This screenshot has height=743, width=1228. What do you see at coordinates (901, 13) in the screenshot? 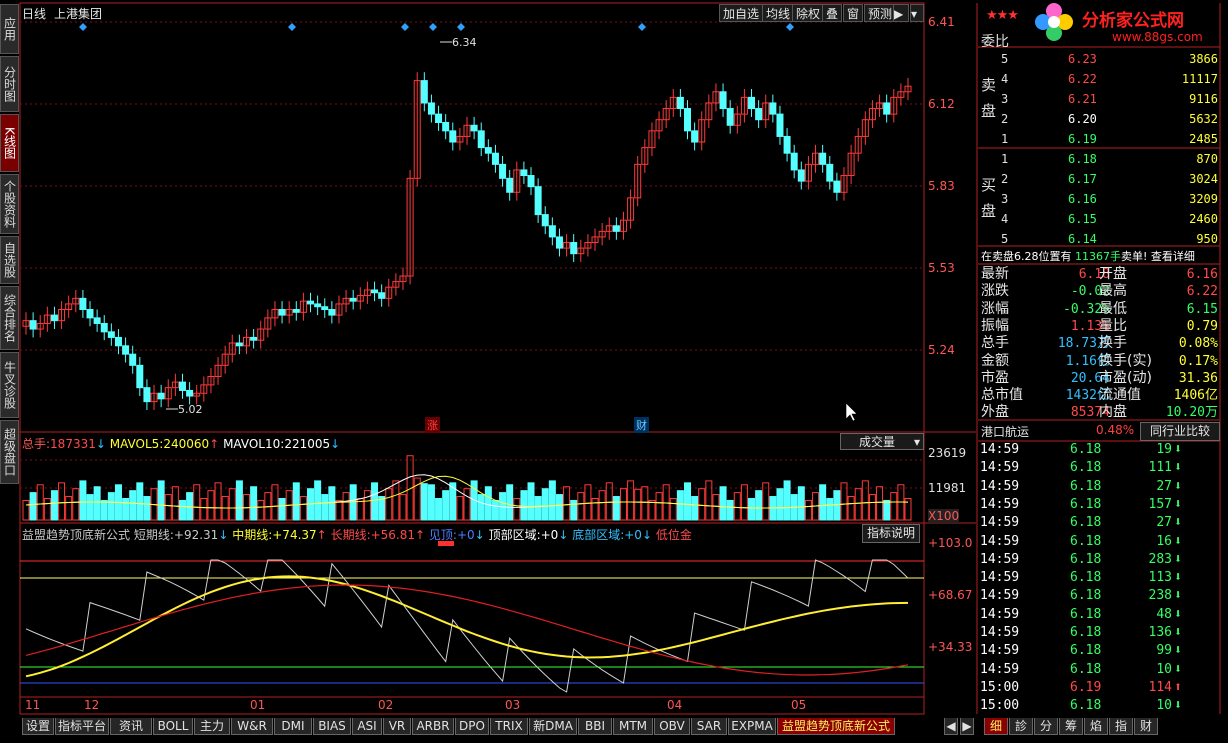
I see `arrow-right-icon: ▶` at bounding box center [901, 13].